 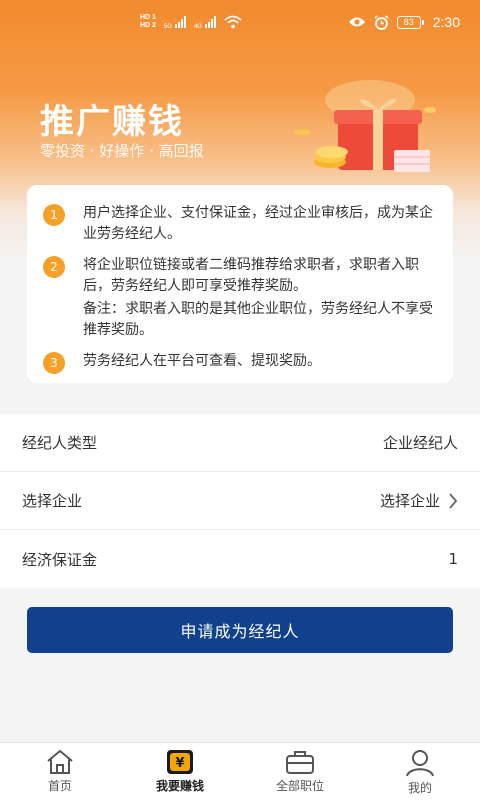 I want to click on apply-agent-button: 申请成为经纪人, so click(x=240, y=630).